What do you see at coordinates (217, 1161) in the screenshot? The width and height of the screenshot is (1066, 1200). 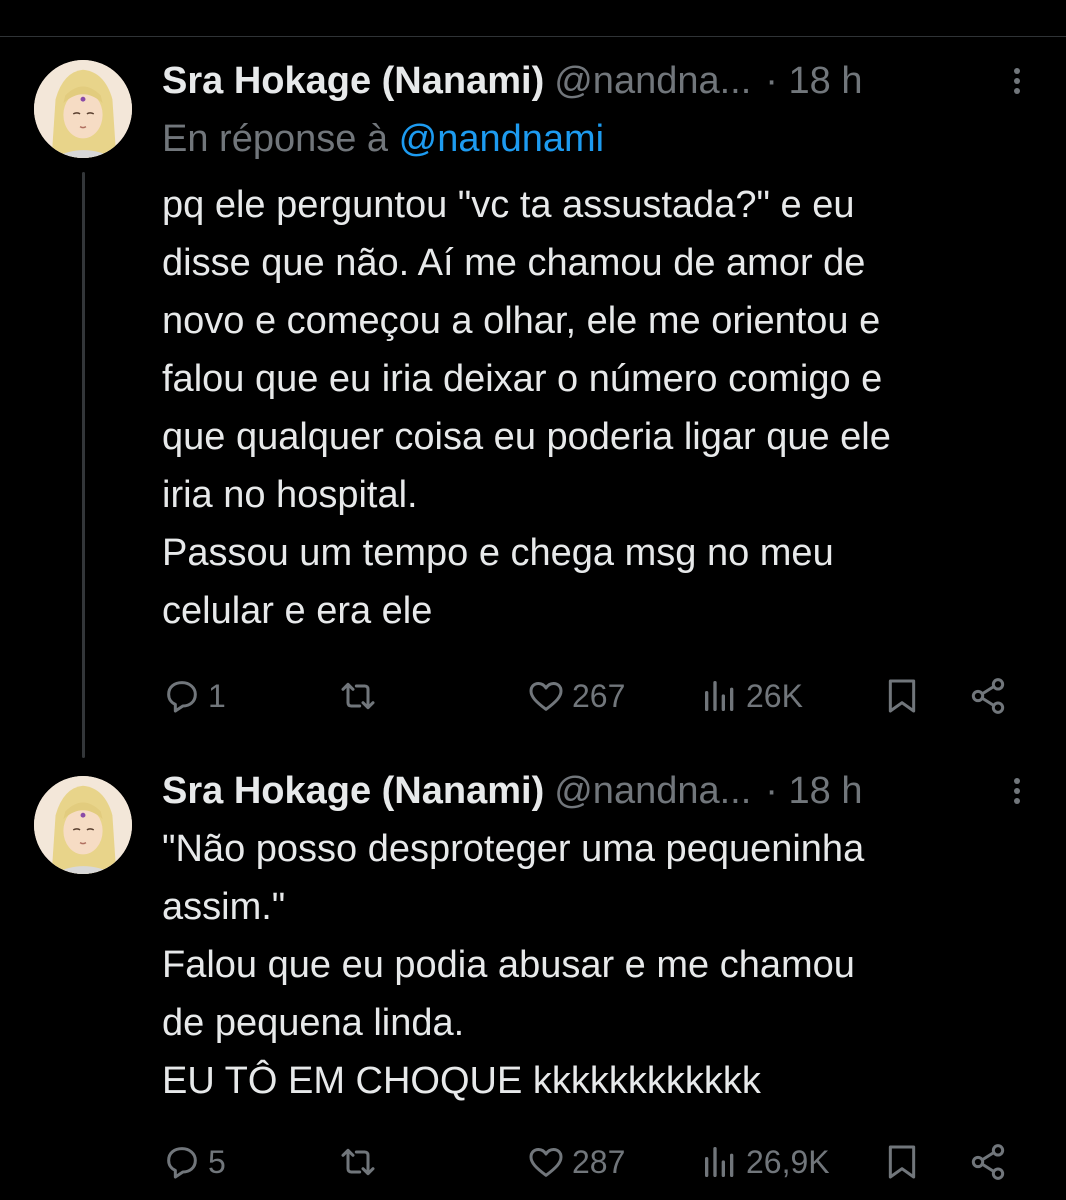 I see `reply-count: 5` at bounding box center [217, 1161].